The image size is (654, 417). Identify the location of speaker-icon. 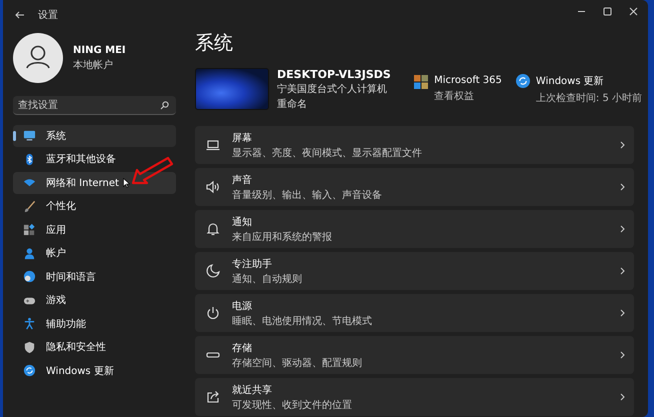
(213, 187).